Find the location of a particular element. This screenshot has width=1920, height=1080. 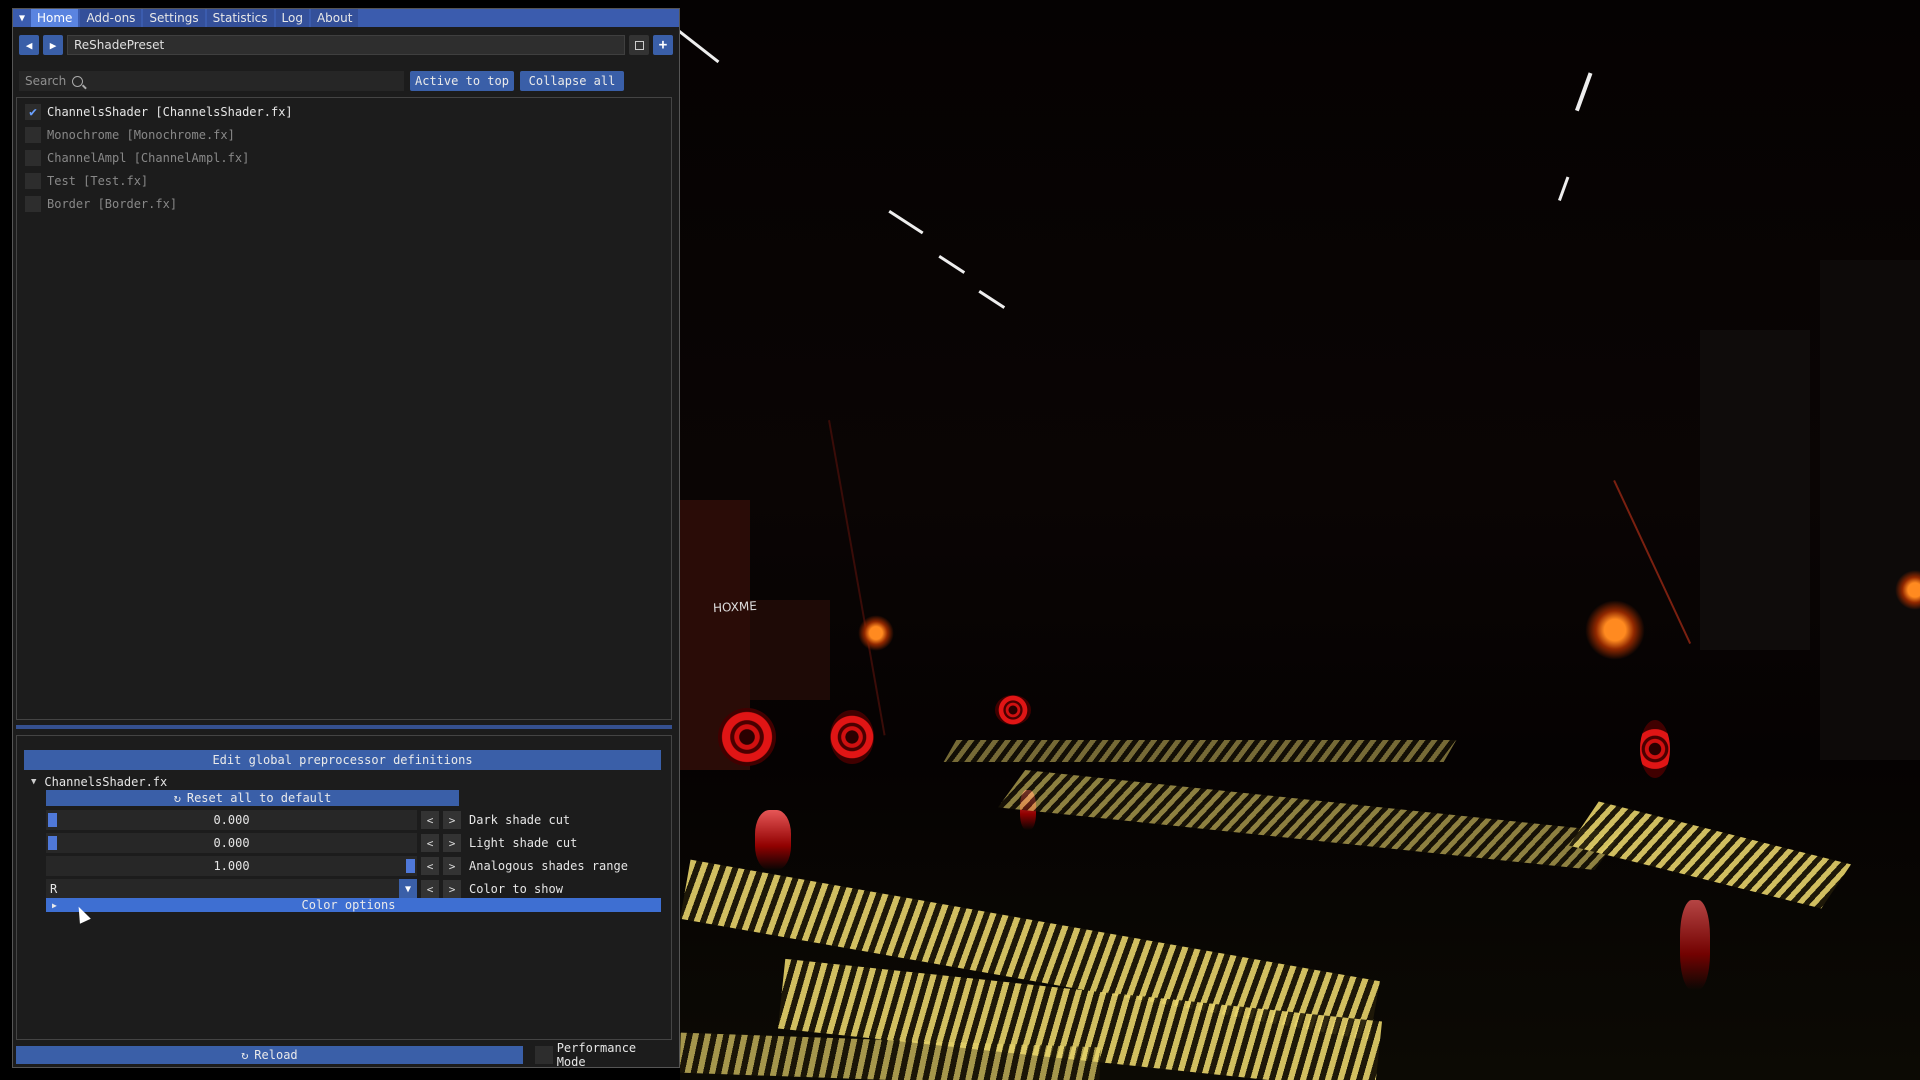

param-label: Light shade cut is located at coordinates (523, 843).